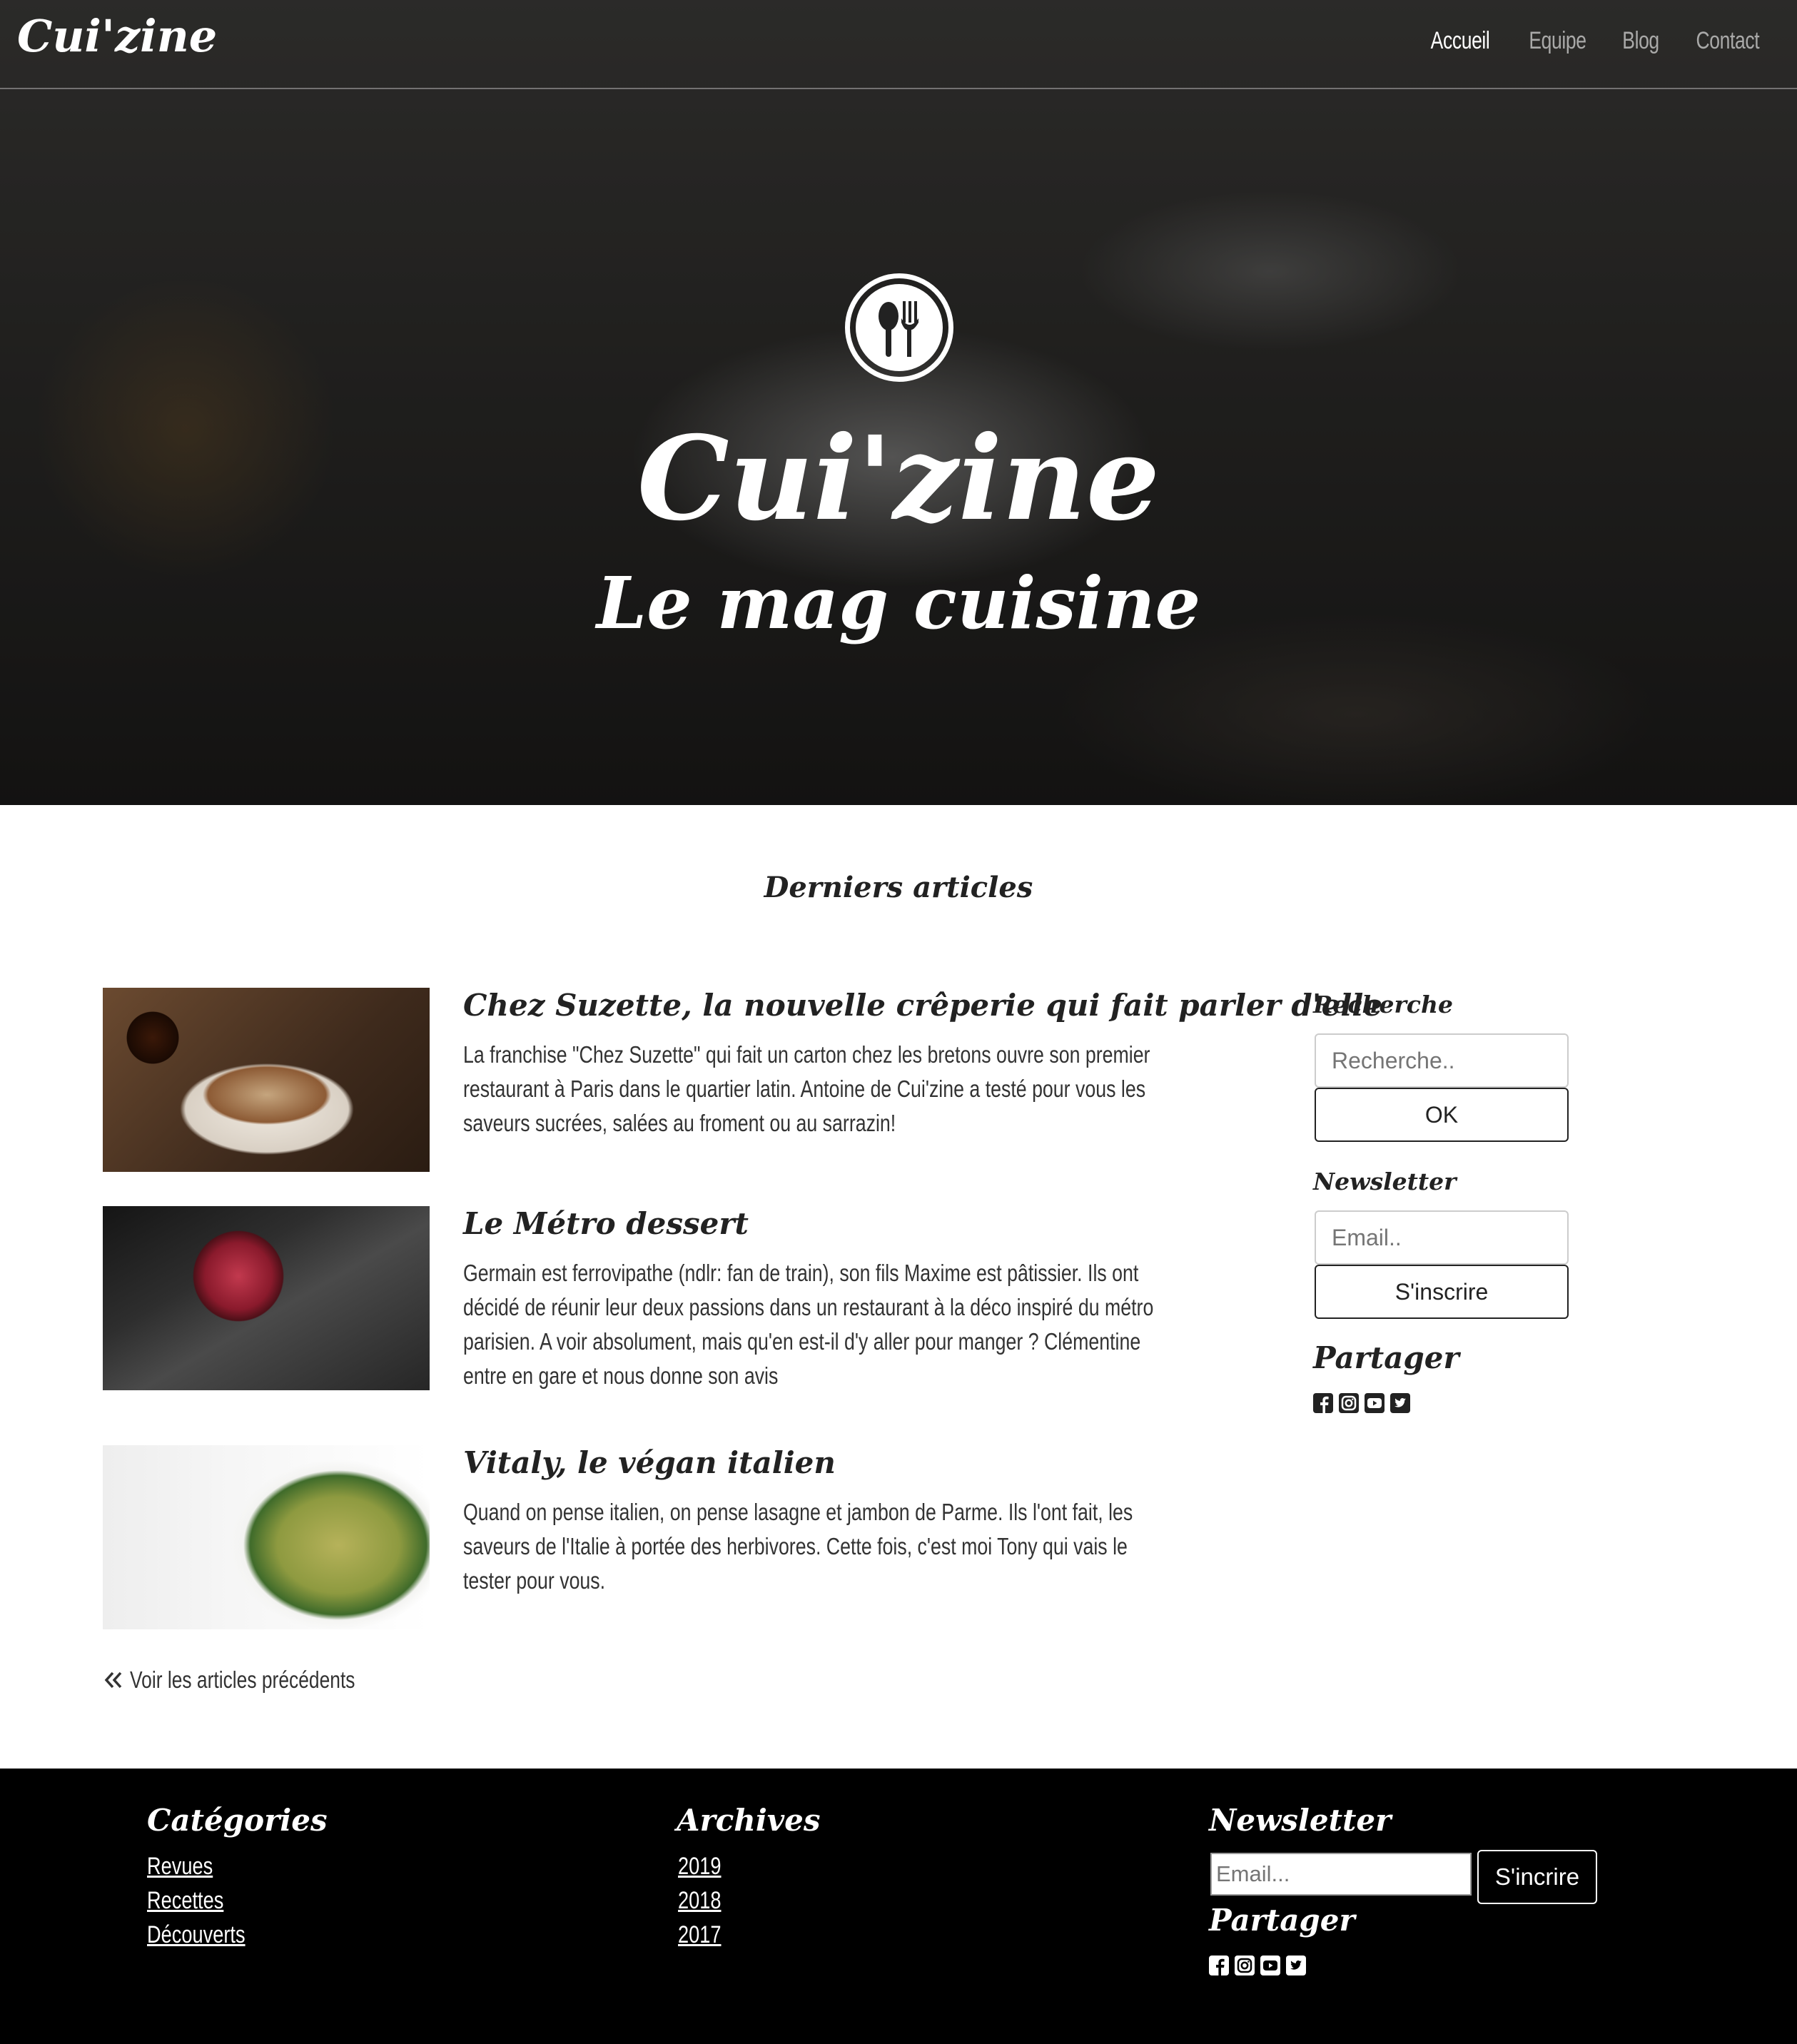 The width and height of the screenshot is (1797, 2044). I want to click on share-heading: Partager, so click(1386, 1357).